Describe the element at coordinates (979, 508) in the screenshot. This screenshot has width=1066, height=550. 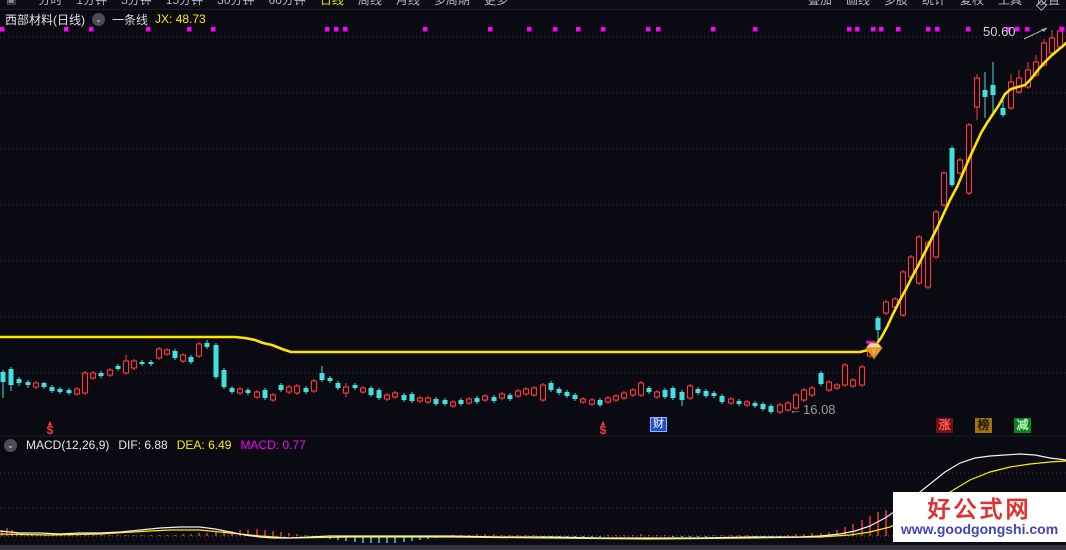
I see `watermark-title: 好公式网` at that location.